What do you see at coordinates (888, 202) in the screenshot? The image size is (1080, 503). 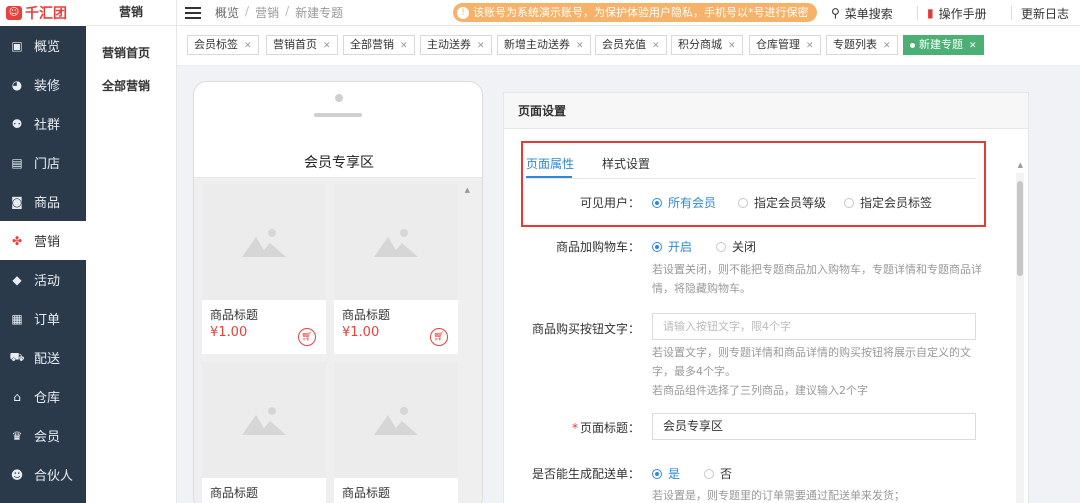 I see `radio-member-tag: 指定会员标签` at bounding box center [888, 202].